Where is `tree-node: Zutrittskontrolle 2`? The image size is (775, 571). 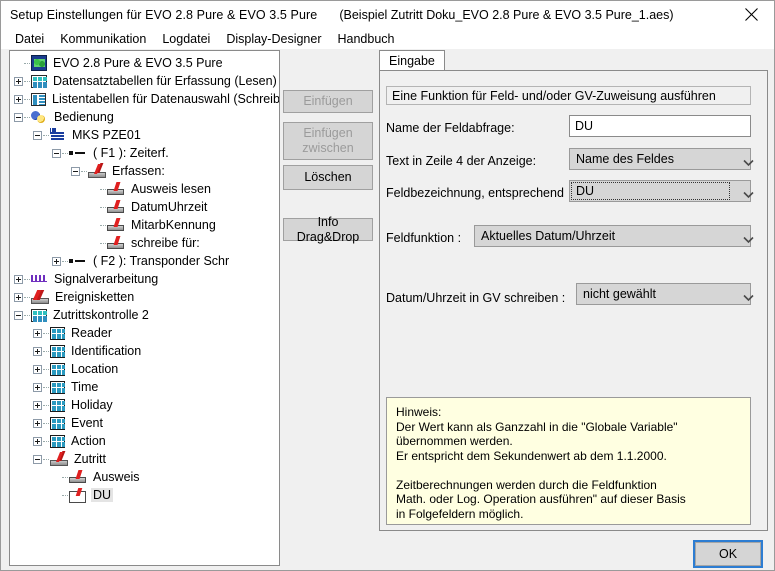
tree-node: Zutrittskontrolle 2 is located at coordinates (145, 315).